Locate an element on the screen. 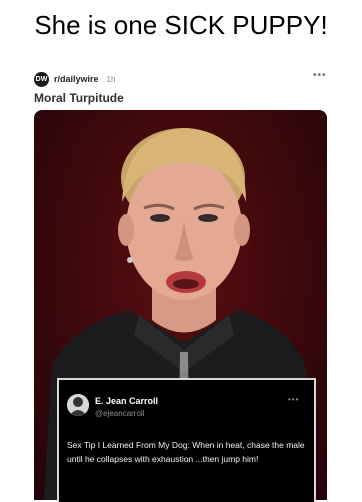 This screenshot has width=362, height=502. post-header: DW r/dailywire 1h is located at coordinates (74, 79).